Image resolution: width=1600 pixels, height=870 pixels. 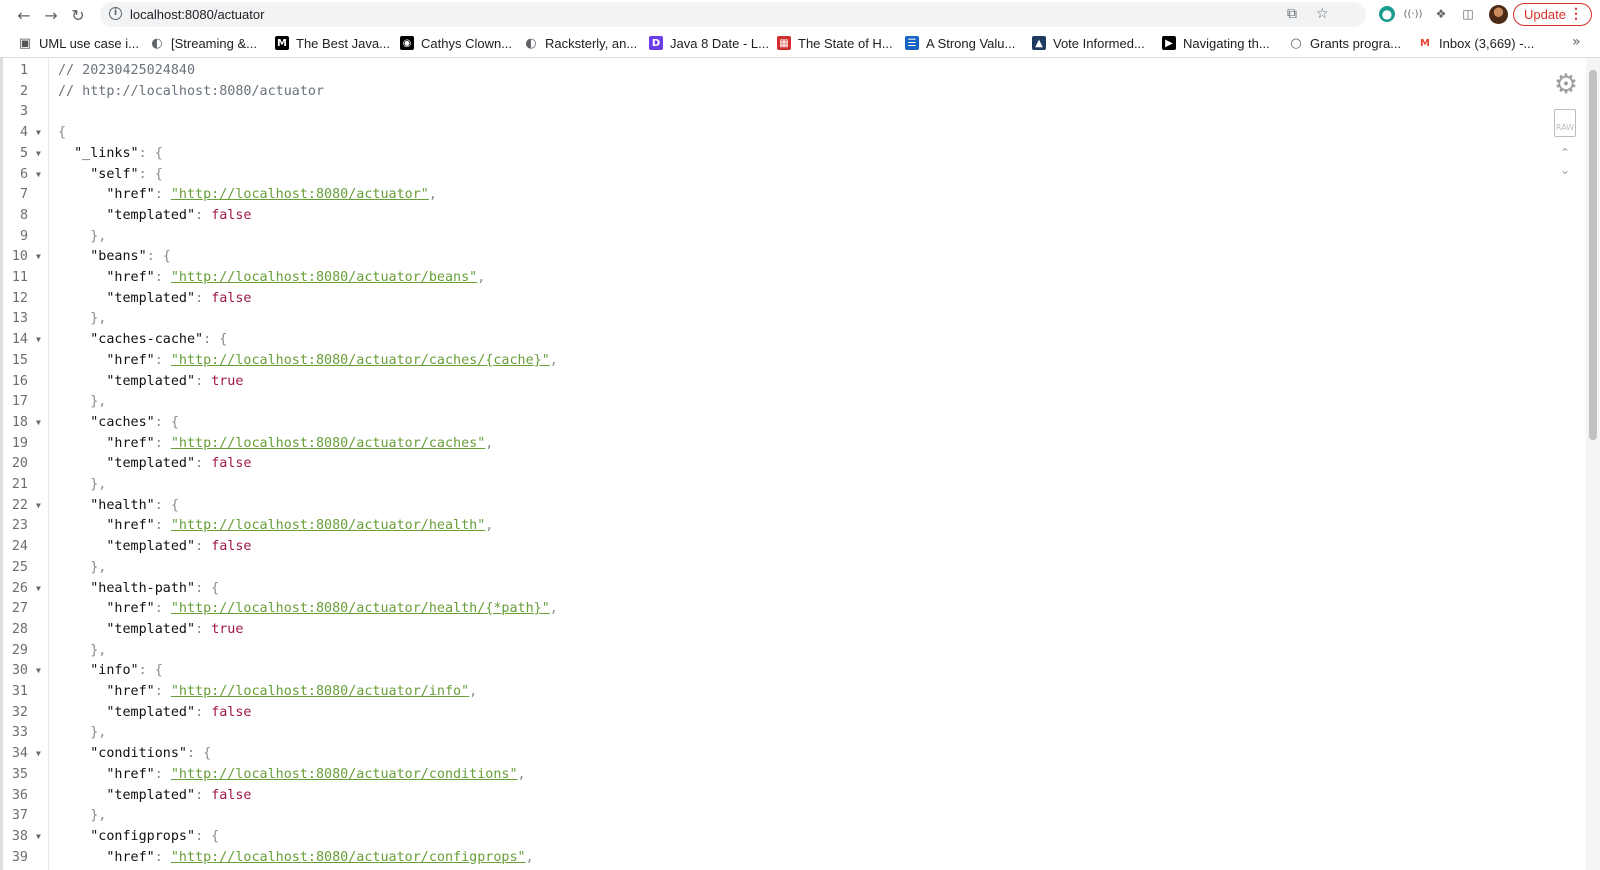 I want to click on json-key: "health-path", so click(x=127, y=588).